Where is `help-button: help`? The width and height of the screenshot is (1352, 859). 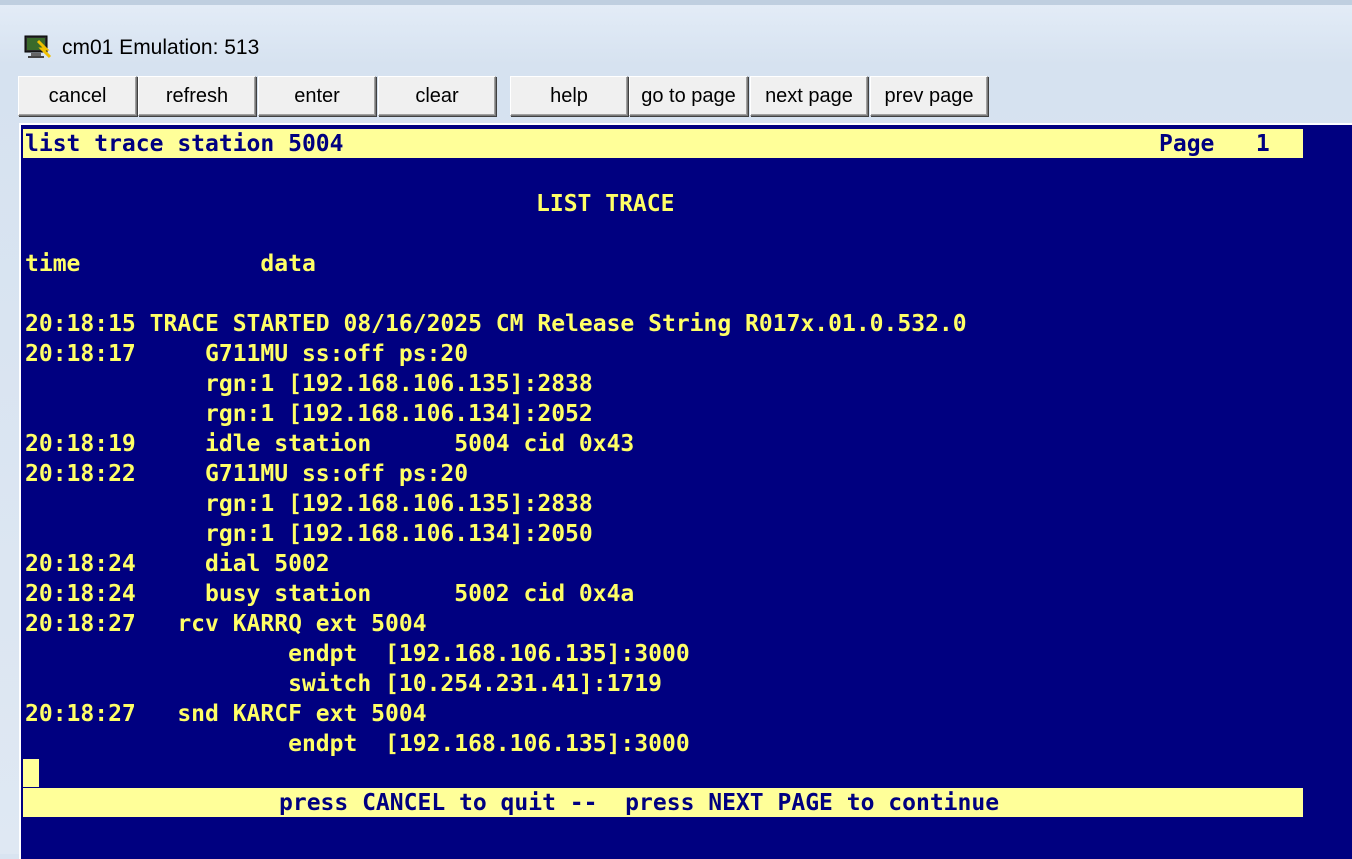 help-button: help is located at coordinates (569, 96).